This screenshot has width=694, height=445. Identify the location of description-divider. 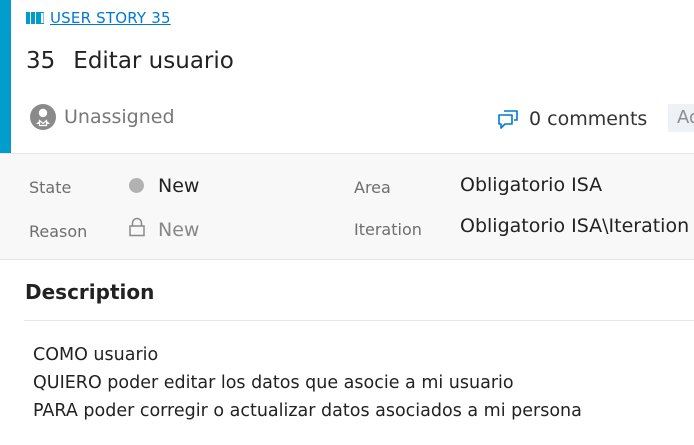
(359, 320).